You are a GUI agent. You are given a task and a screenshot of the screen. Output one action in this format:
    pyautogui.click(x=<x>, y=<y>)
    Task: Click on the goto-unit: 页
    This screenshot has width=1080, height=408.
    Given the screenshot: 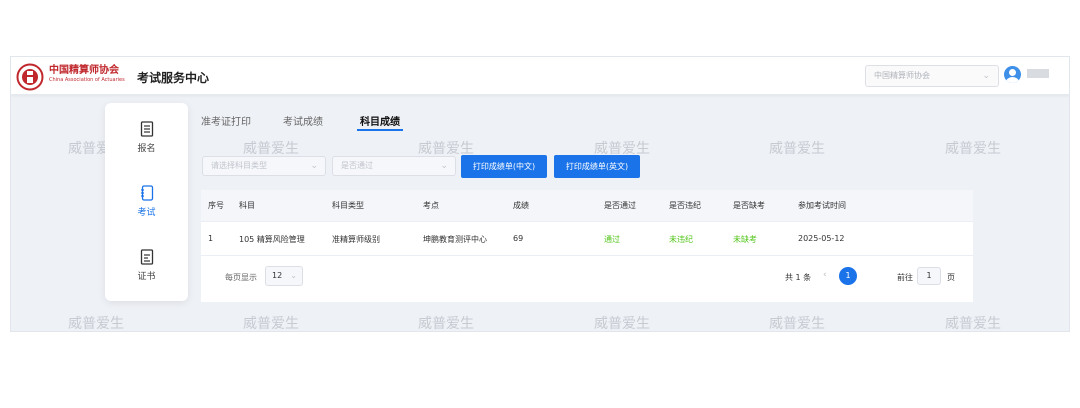 What is the action you would take?
    pyautogui.click(x=951, y=277)
    